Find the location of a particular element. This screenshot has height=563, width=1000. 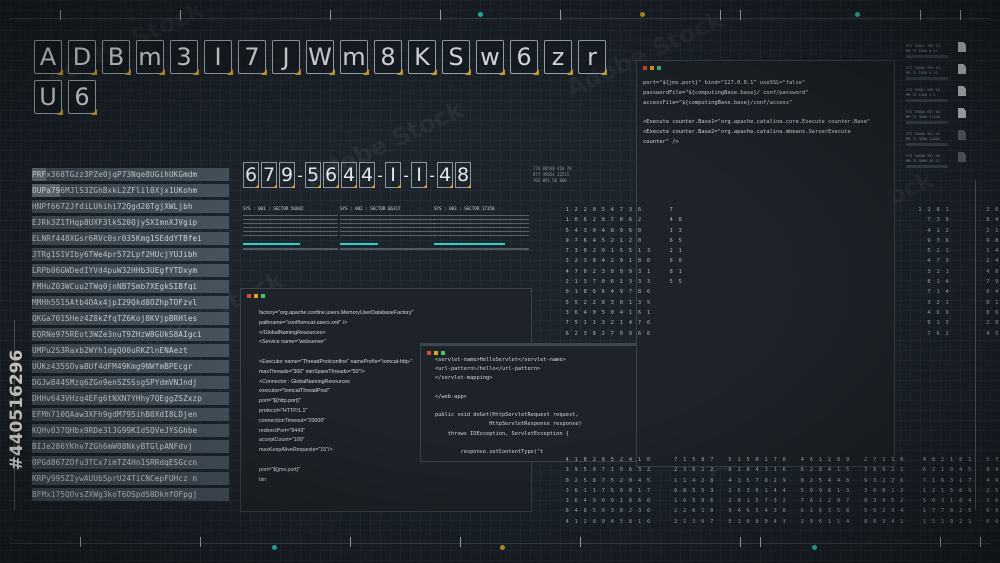

file-entry-text: STI 70000 981 05 MM 7S 3000 11000 is located at coordinates (928, 137).